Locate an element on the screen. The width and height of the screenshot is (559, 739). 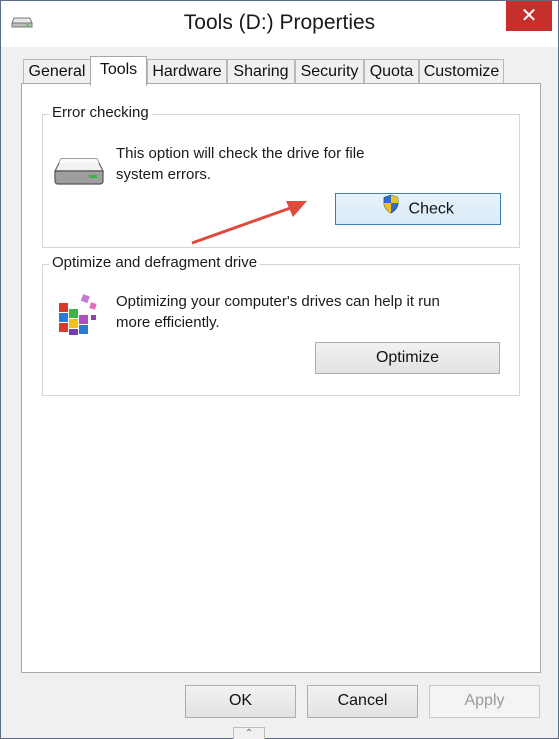
resize-grip: ⌃ is located at coordinates (249, 733).